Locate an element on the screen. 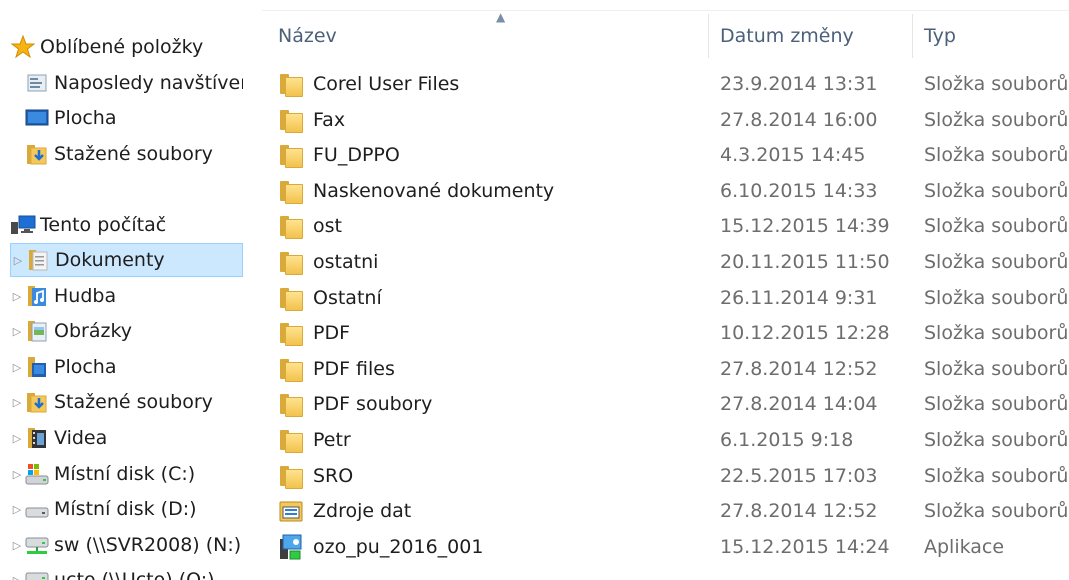 Image resolution: width=1069 pixels, height=580 pixels. file-row: Zdroje dat 27.8.2014 12:52 Složka souborů is located at coordinates (665, 510).